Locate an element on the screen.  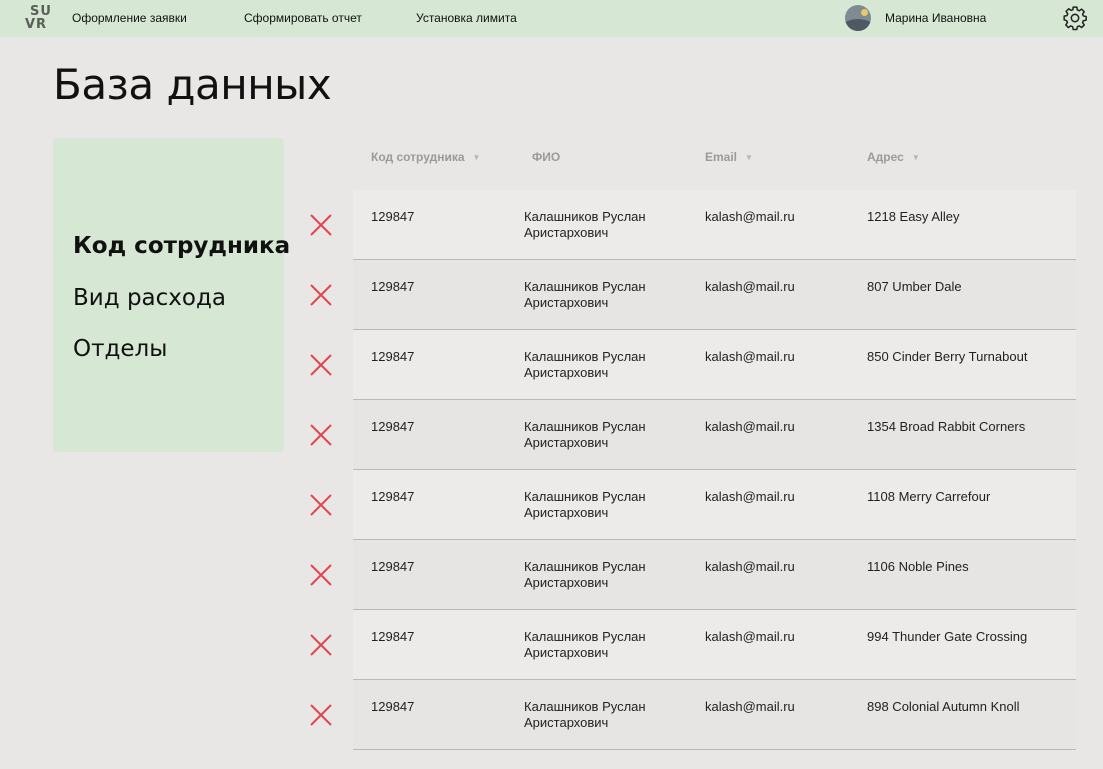
address-cell: 898 Colonial Autumn Knoll is located at coordinates (943, 706).